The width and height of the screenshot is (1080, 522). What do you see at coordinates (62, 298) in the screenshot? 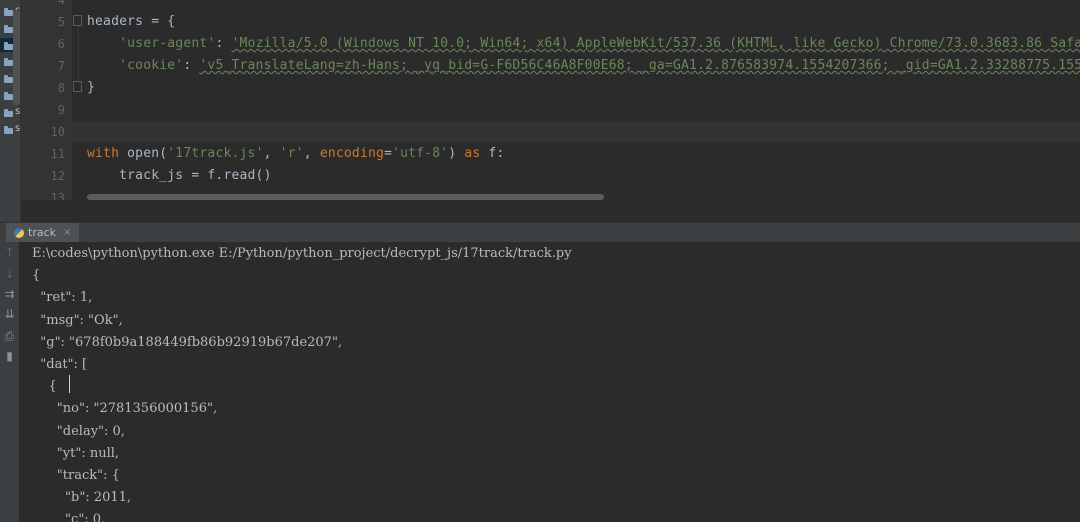
I see `console-output-line: "ret": 1,` at bounding box center [62, 298].